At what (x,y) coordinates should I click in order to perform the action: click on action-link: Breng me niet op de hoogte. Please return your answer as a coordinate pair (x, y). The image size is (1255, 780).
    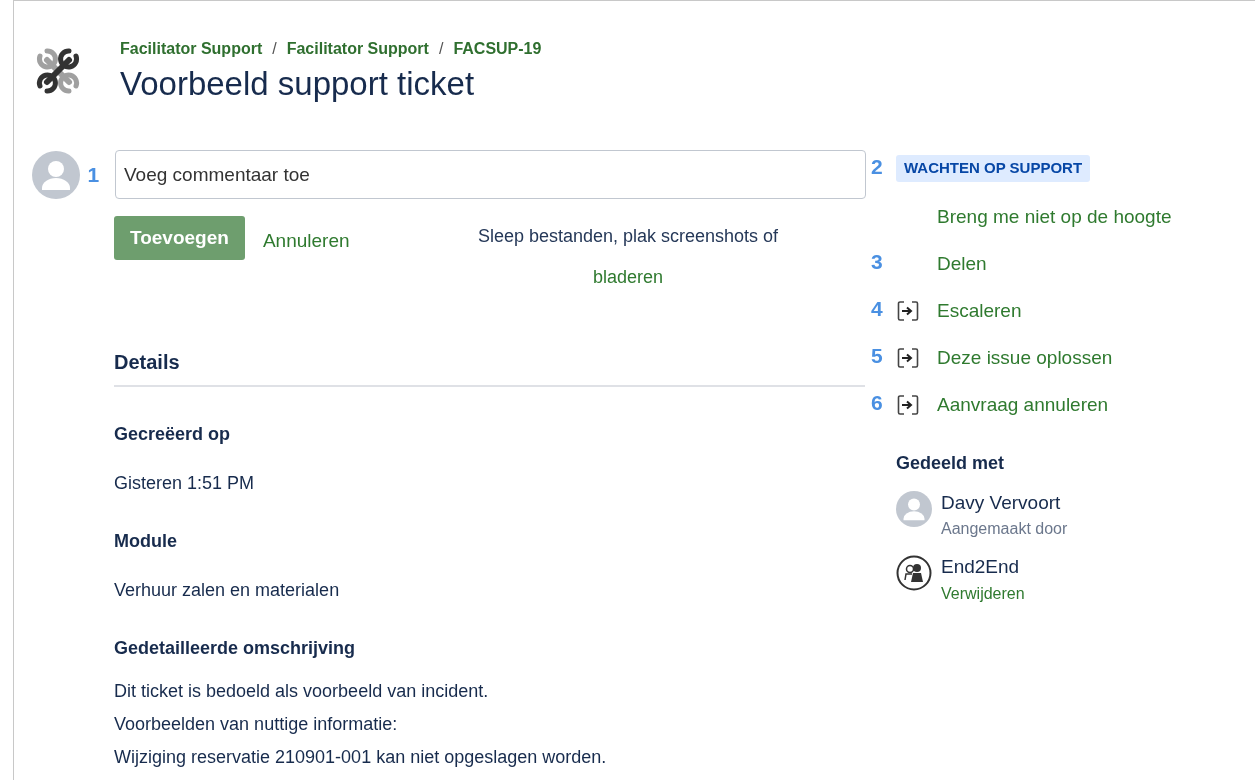
    Looking at the image, I should click on (1054, 216).